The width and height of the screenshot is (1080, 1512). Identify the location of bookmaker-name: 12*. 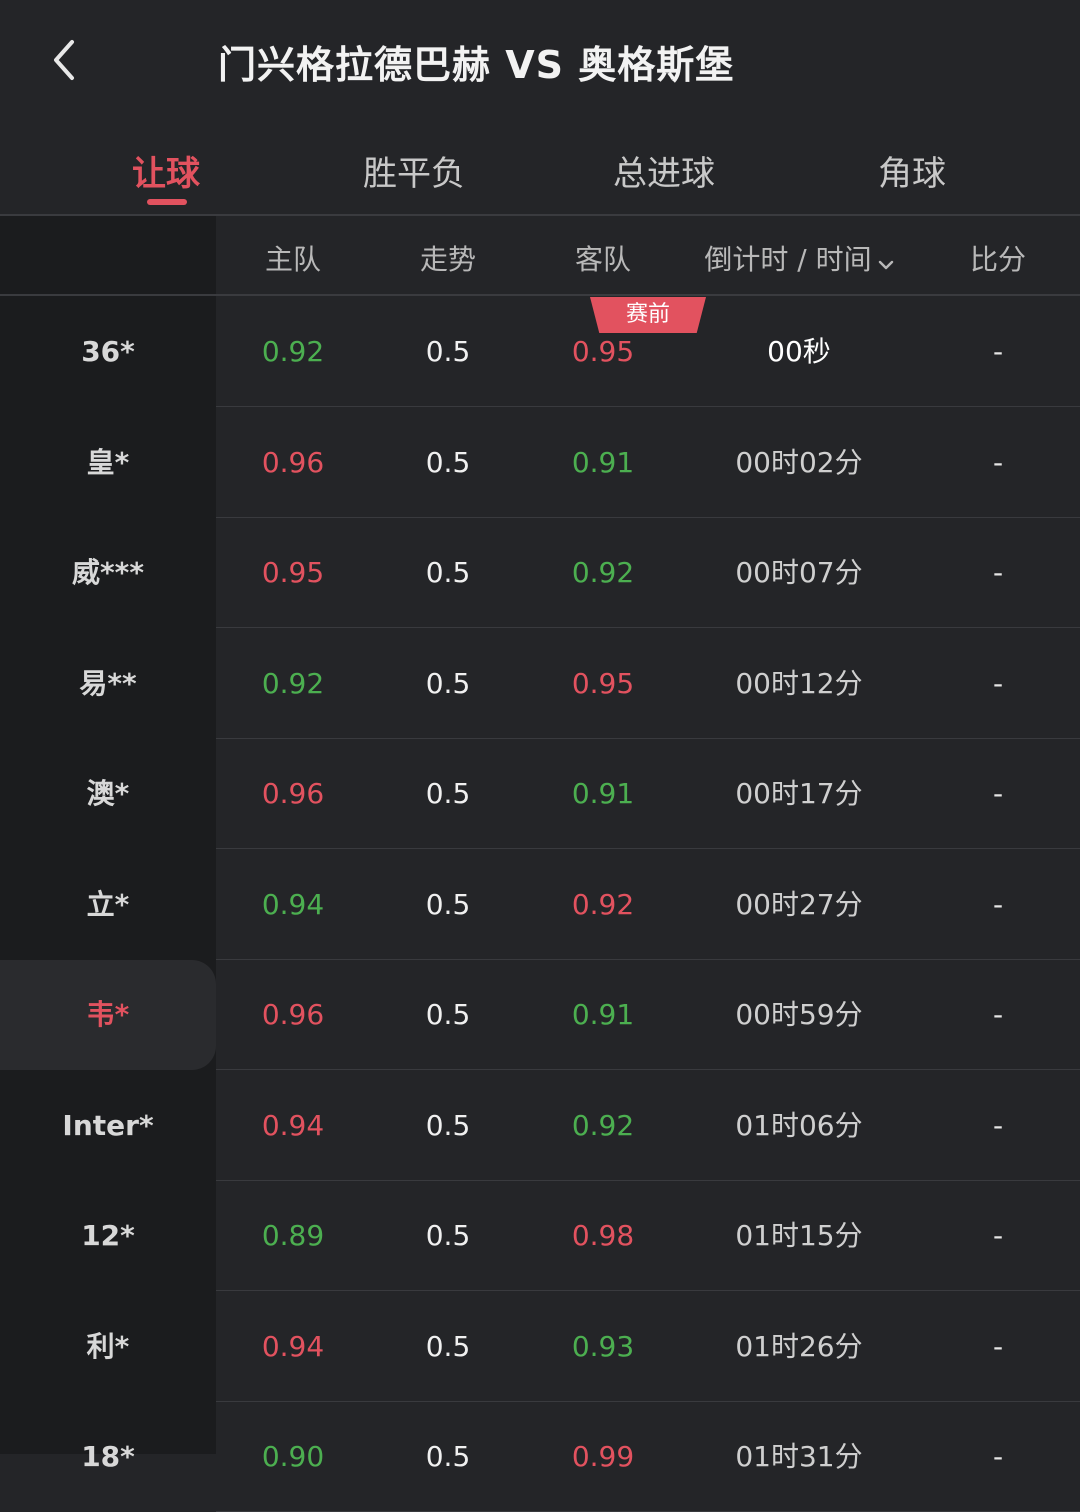
(108, 1235).